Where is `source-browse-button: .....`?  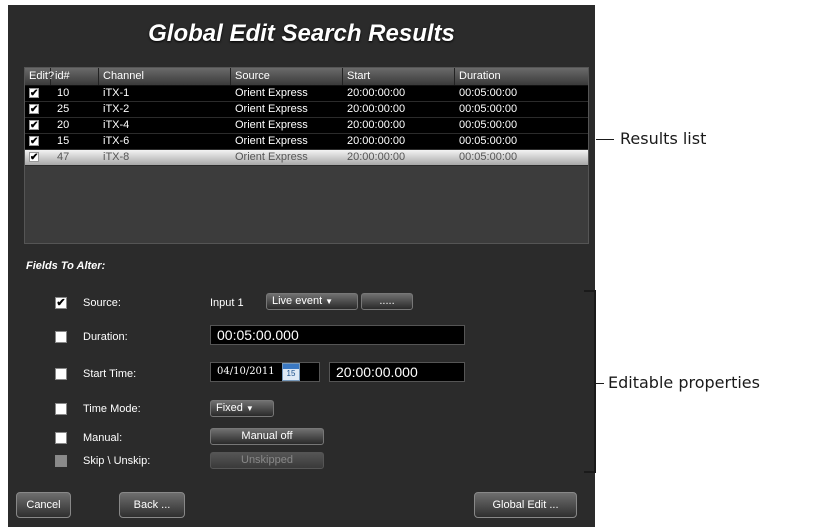
source-browse-button: ..... is located at coordinates (387, 301).